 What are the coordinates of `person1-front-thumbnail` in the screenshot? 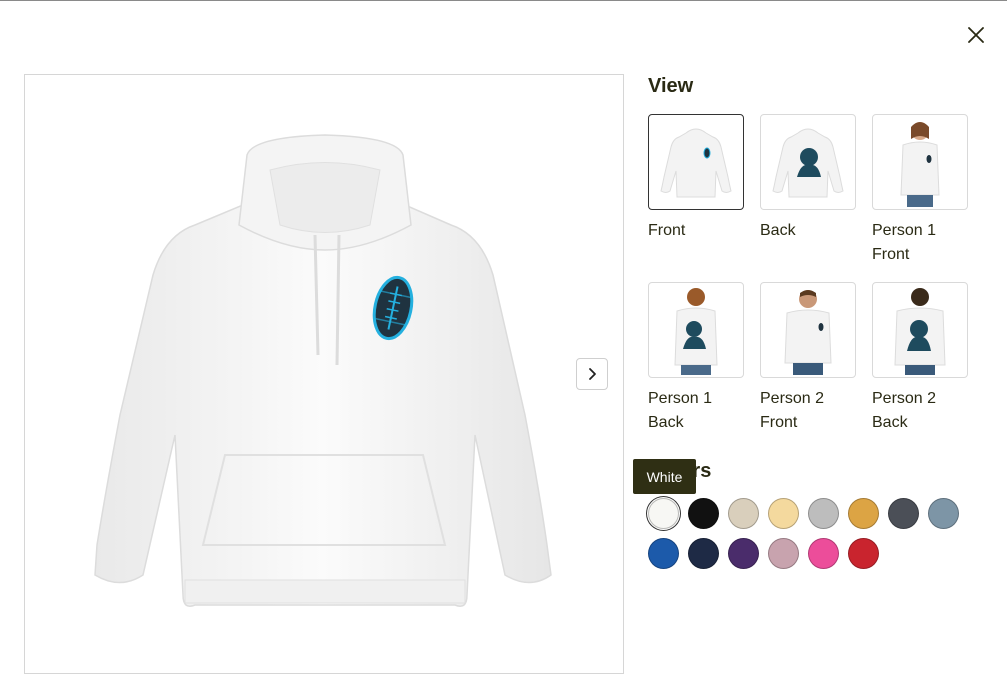 It's located at (920, 164).